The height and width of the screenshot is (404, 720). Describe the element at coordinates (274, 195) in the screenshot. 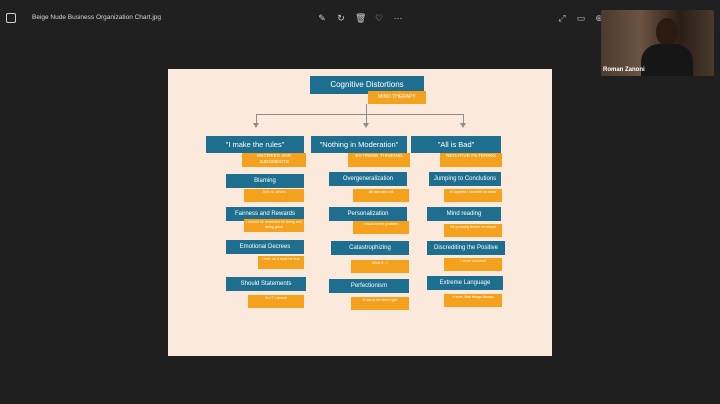

I see `distortion-example: Self vs. others` at that location.